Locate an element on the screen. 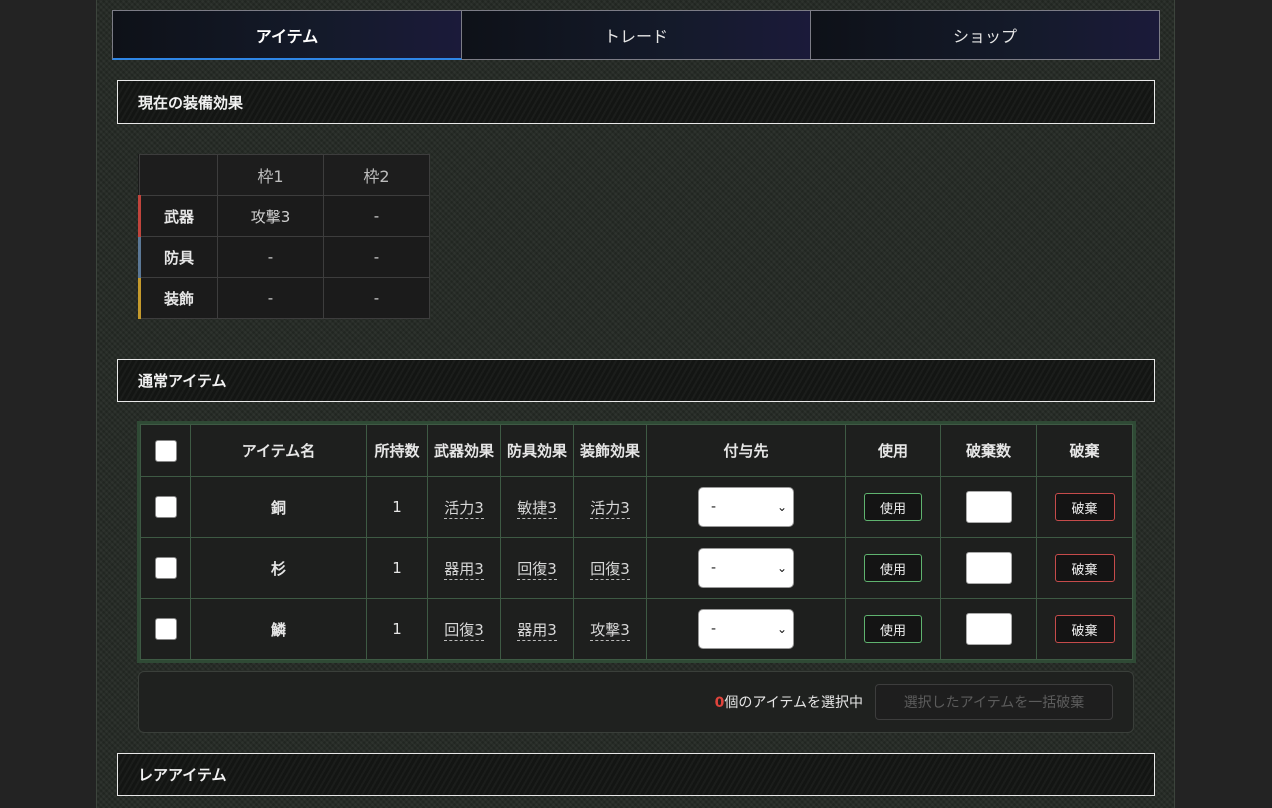 Image resolution: width=1272 pixels, height=808 pixels. tab-shop: ショップ is located at coordinates (985, 35).